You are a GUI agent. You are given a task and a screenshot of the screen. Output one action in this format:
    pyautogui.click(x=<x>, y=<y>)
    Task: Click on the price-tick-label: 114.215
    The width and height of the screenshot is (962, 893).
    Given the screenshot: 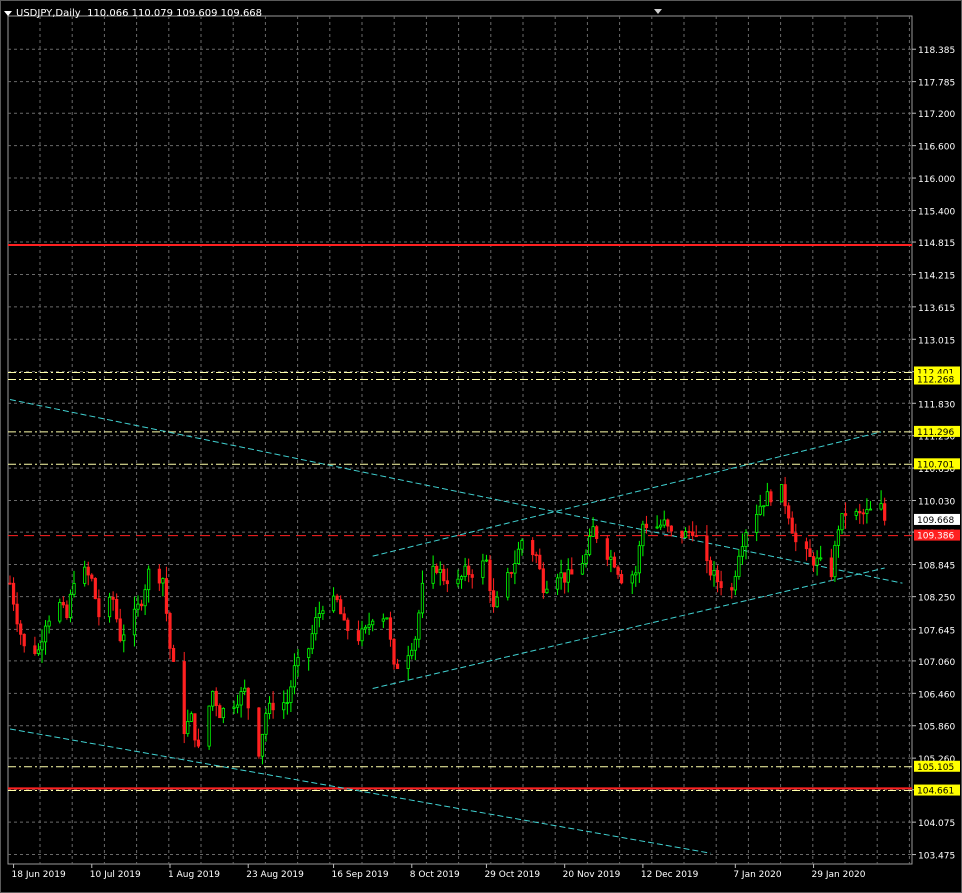 What is the action you would take?
    pyautogui.click(x=936, y=276)
    